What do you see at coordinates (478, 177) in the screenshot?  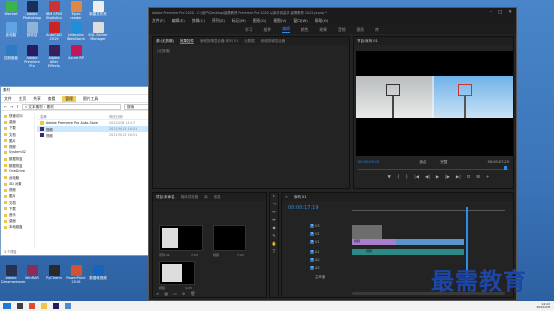 I see `export-frame-icon: ⊞` at bounding box center [478, 177].